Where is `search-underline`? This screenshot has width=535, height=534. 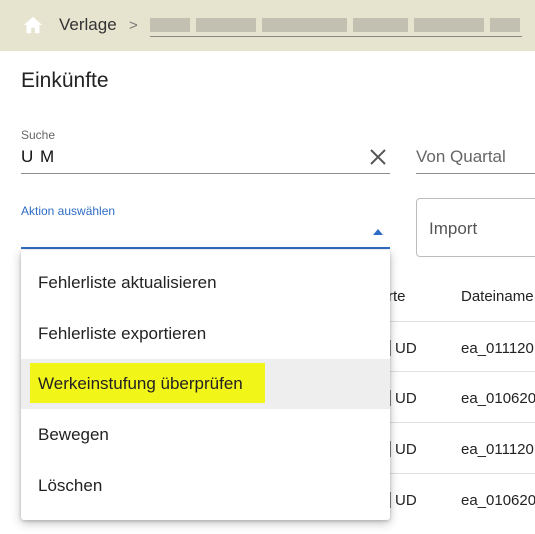 search-underline is located at coordinates (205, 173).